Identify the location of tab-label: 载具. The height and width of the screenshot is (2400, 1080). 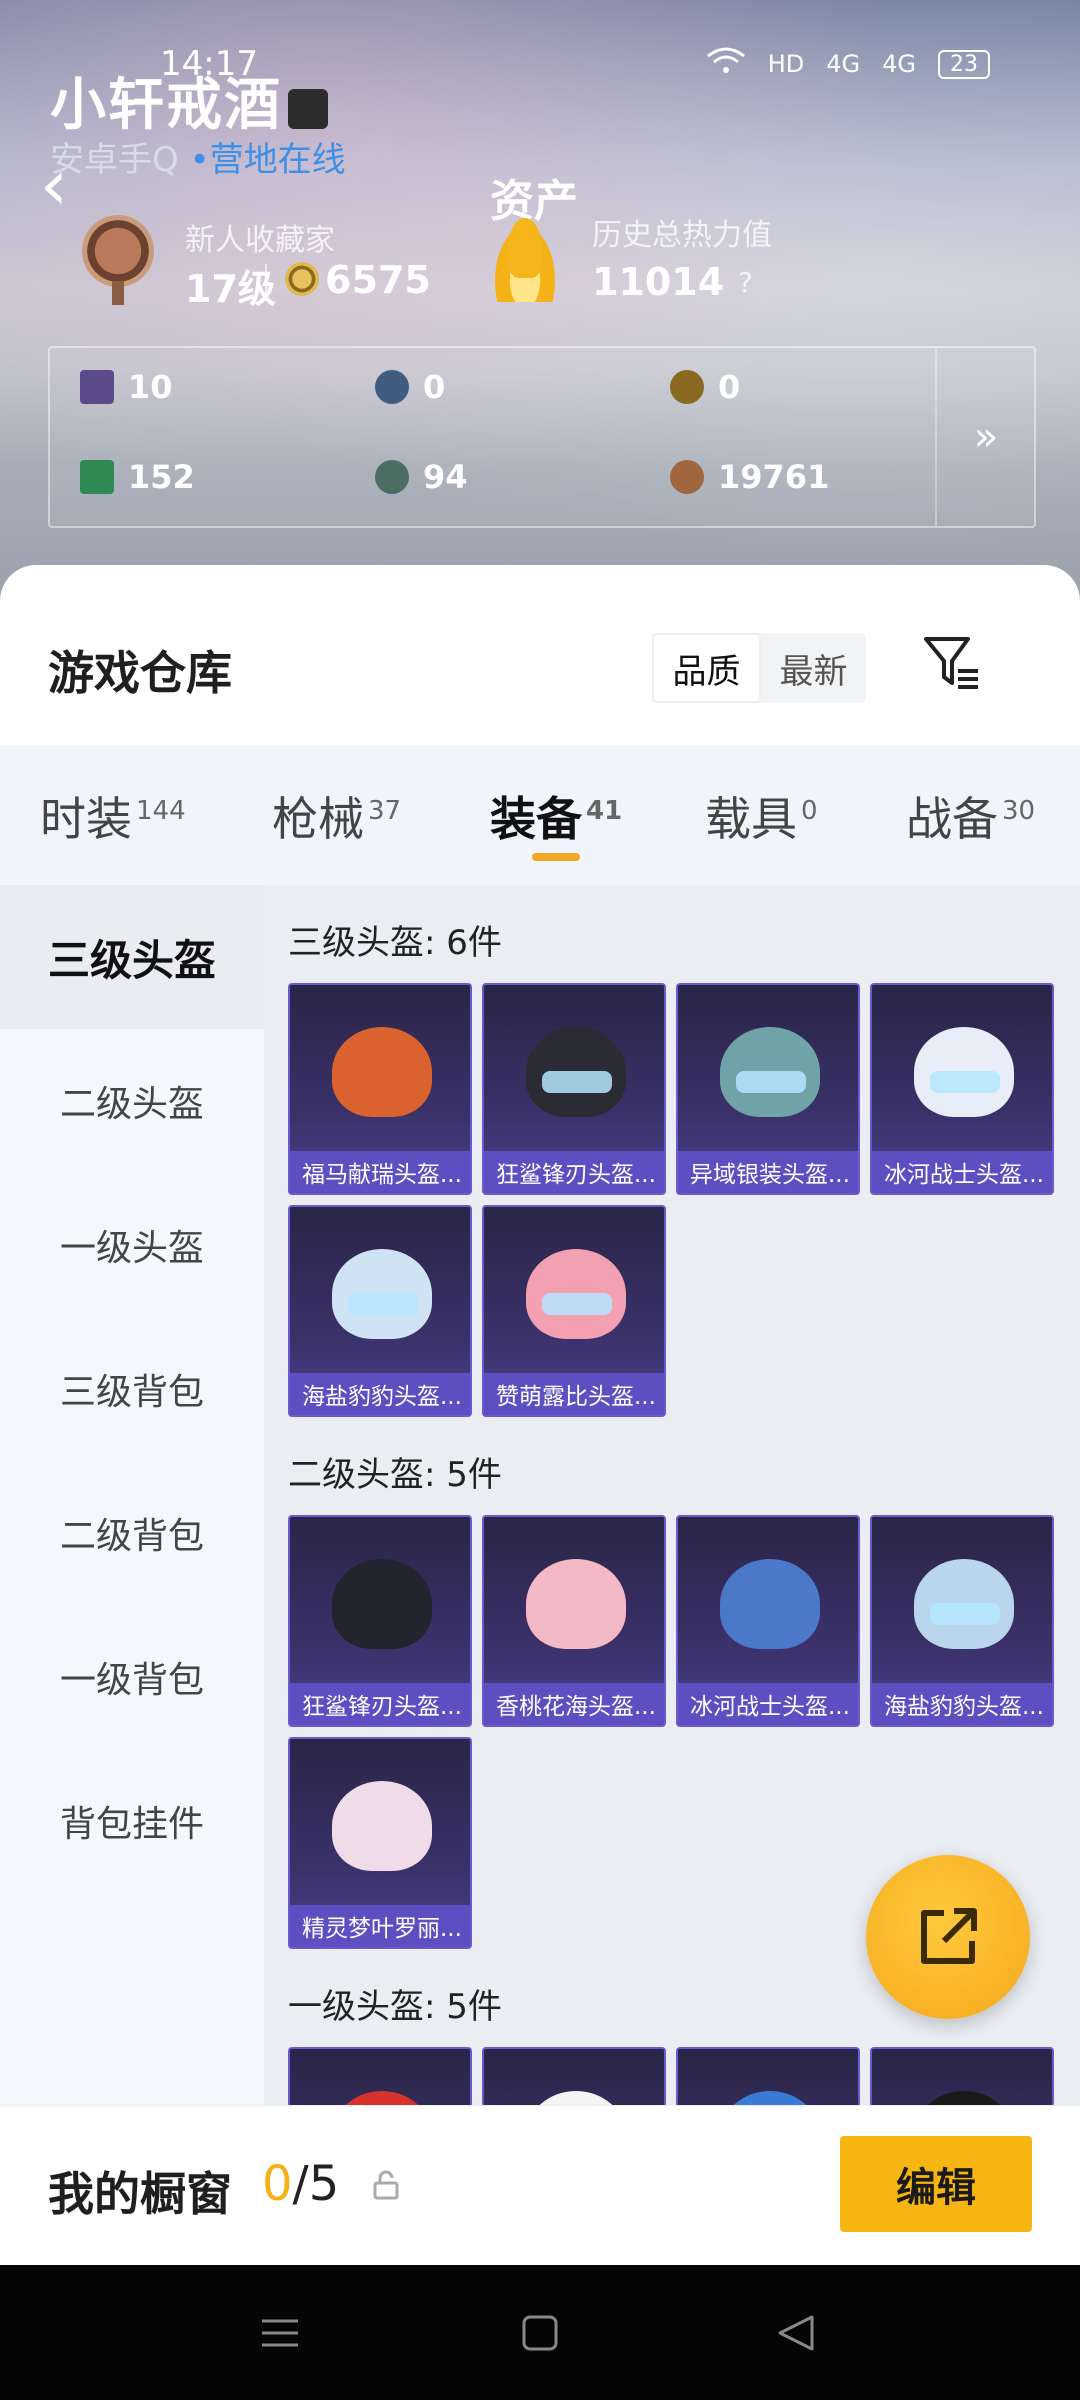
(751, 819).